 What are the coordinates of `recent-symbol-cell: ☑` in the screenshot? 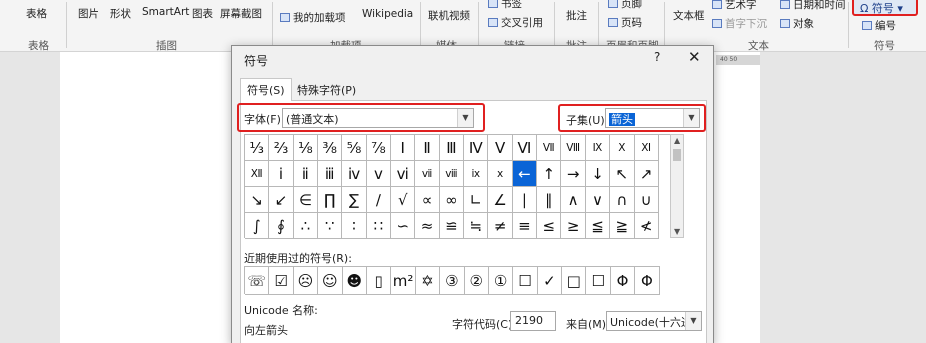 It's located at (281, 281).